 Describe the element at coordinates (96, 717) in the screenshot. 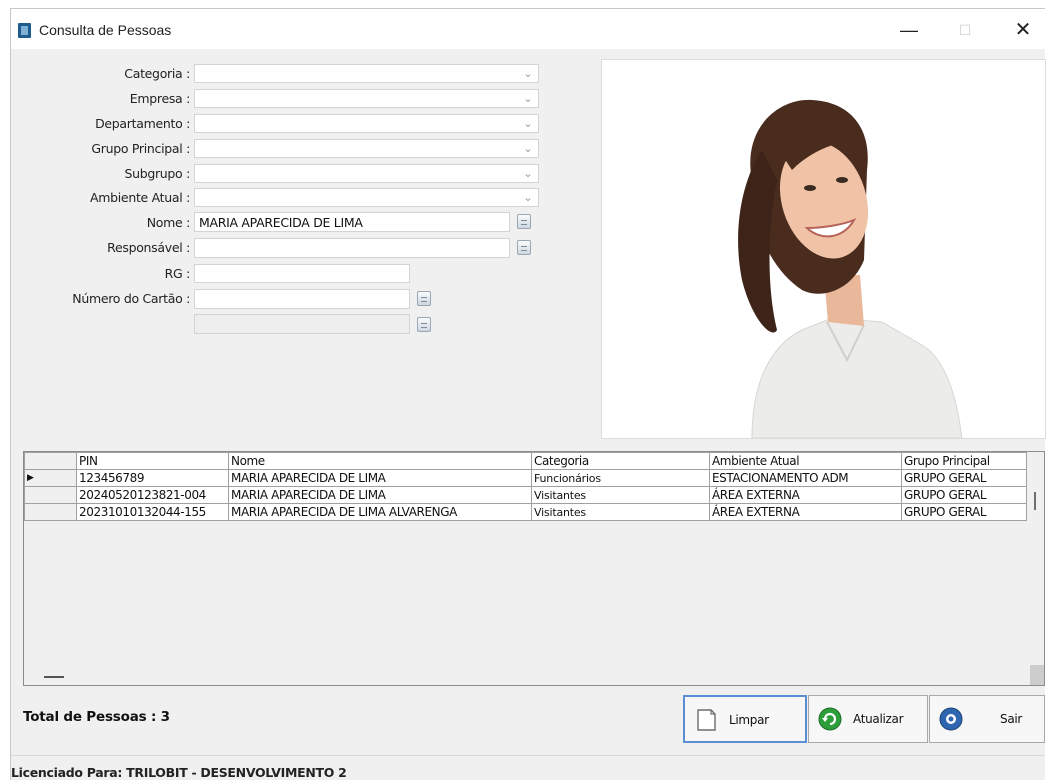

I see `total-pessoas-label: Total de Pessoas : 3` at that location.